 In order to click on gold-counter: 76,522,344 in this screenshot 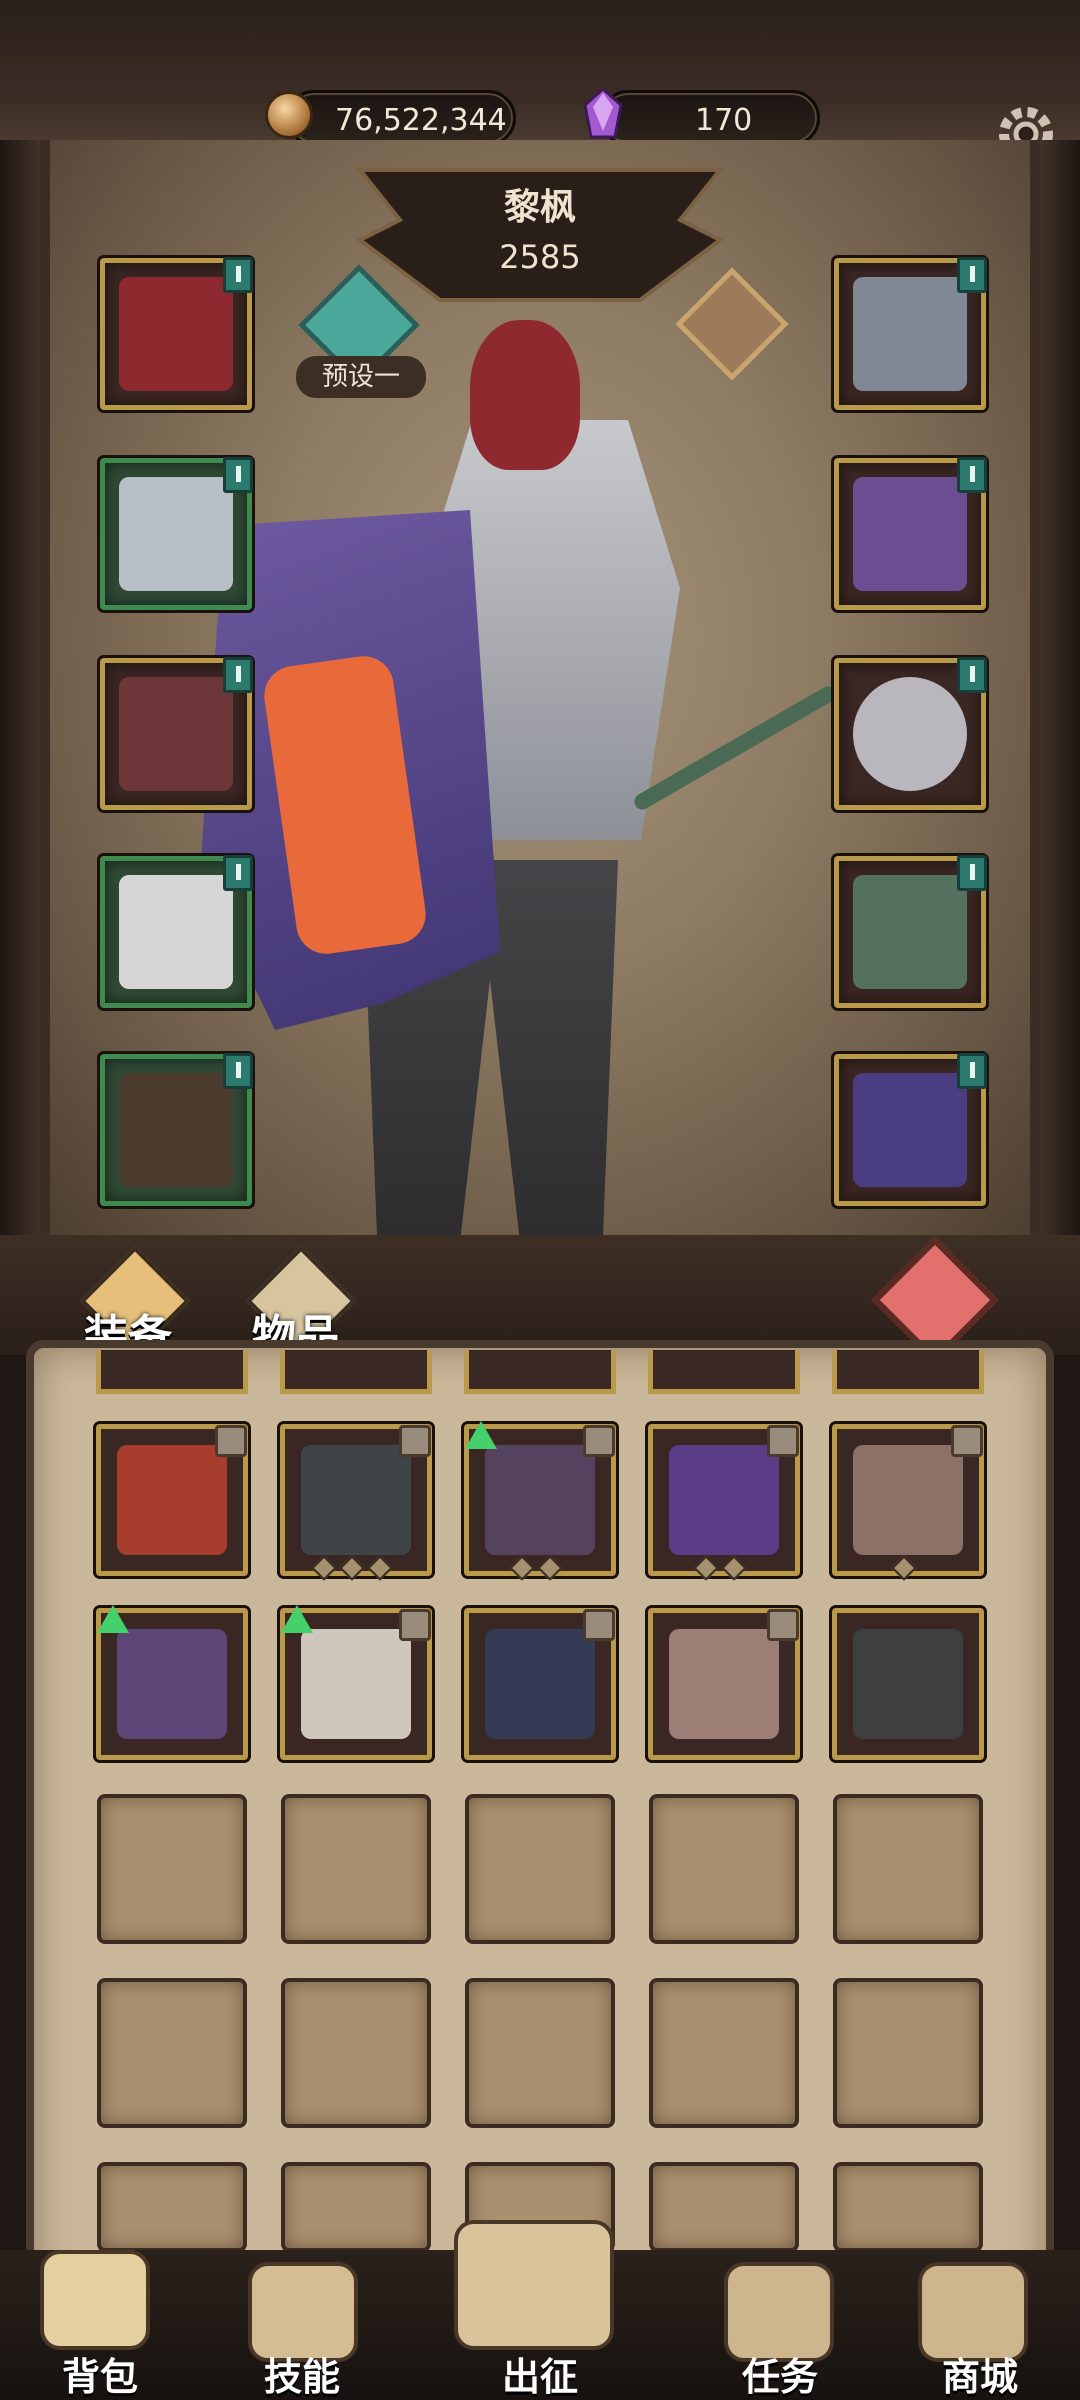, I will do `click(390, 118)`.